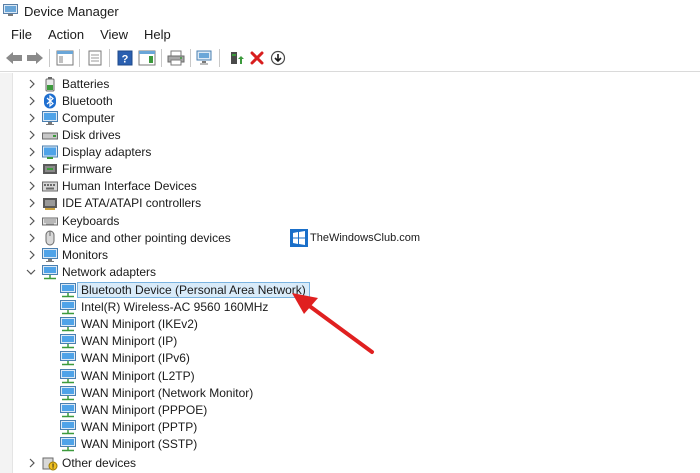 The image size is (700, 473). Describe the element at coordinates (135, 358) in the screenshot. I see `tree-device-label: WAN Miniport (IPv6)` at that location.